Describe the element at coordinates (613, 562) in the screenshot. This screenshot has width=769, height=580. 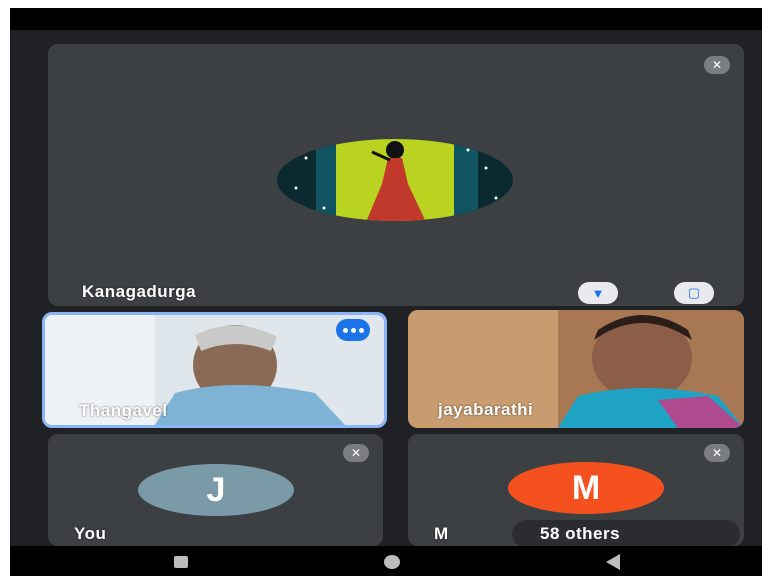
I see `back-icon` at that location.